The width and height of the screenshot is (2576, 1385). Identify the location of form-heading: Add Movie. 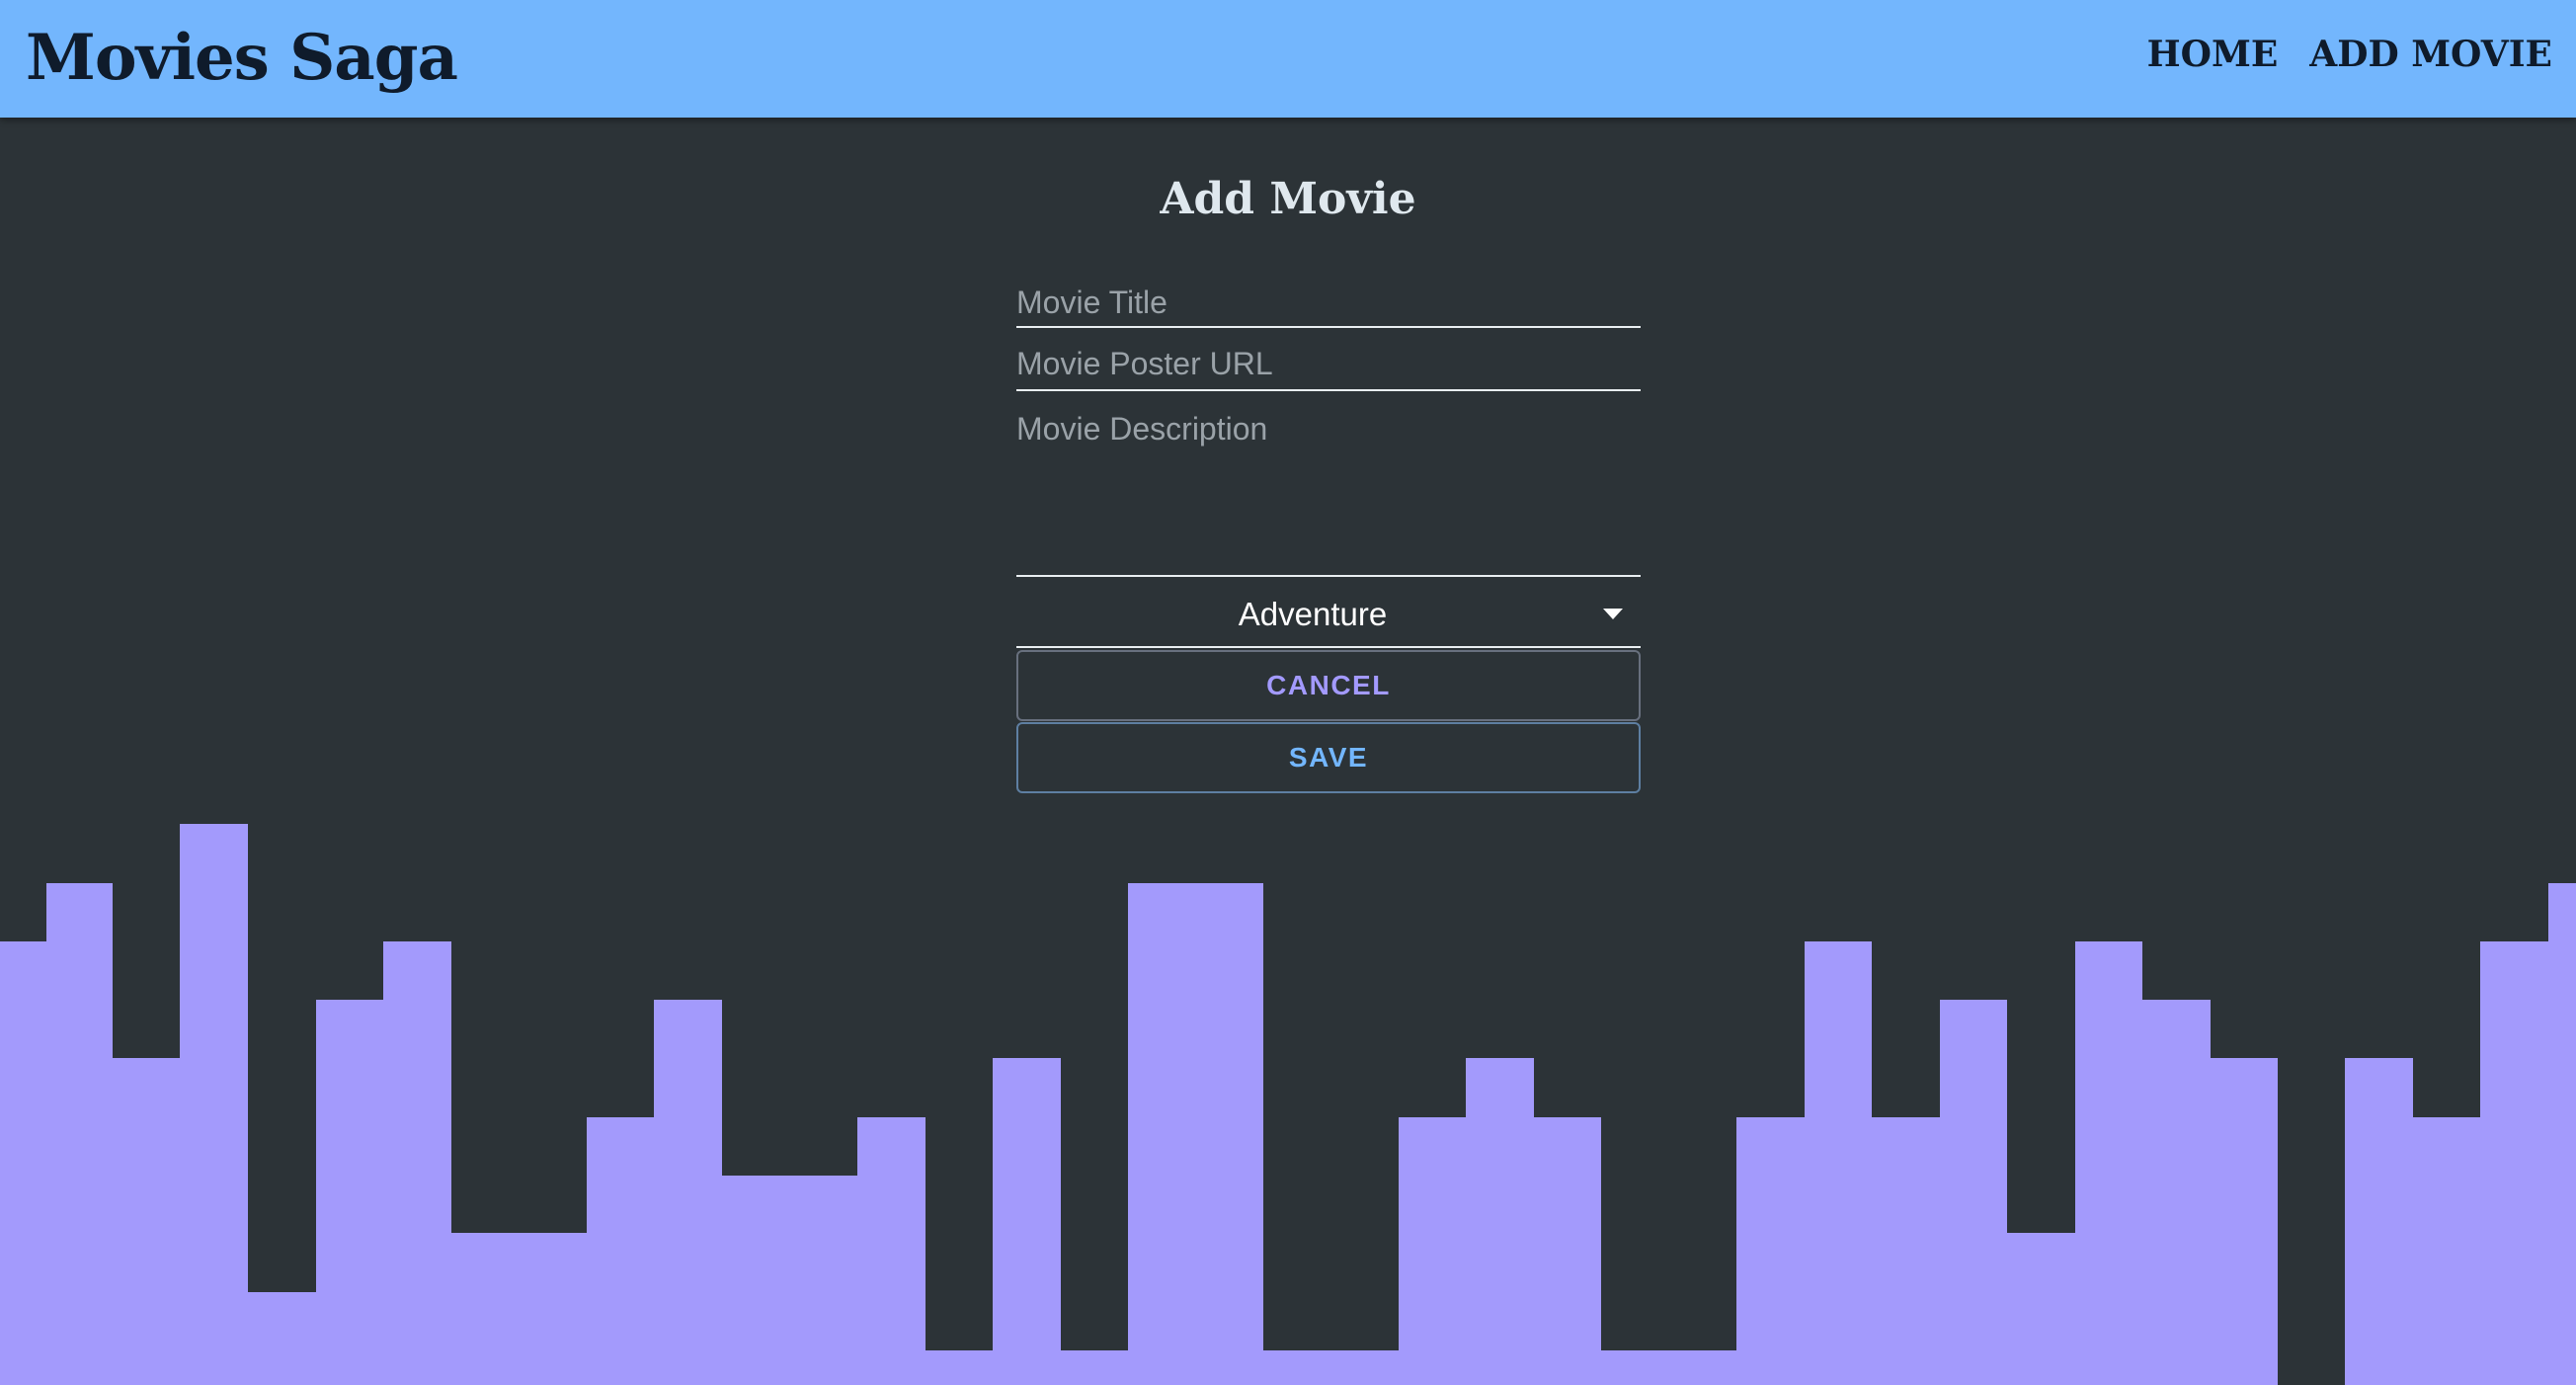
(1288, 199).